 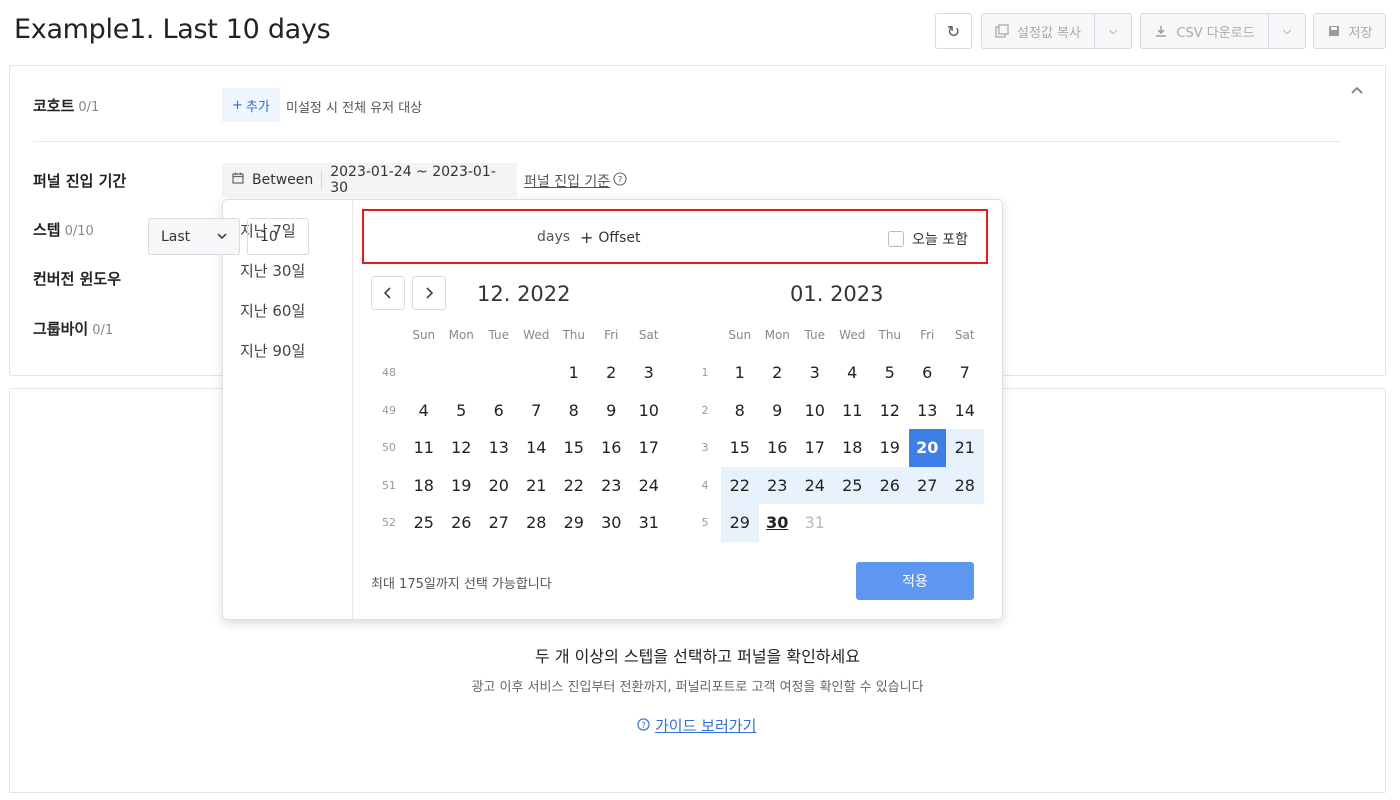 I want to click on week-number: 1, so click(x=705, y=373).